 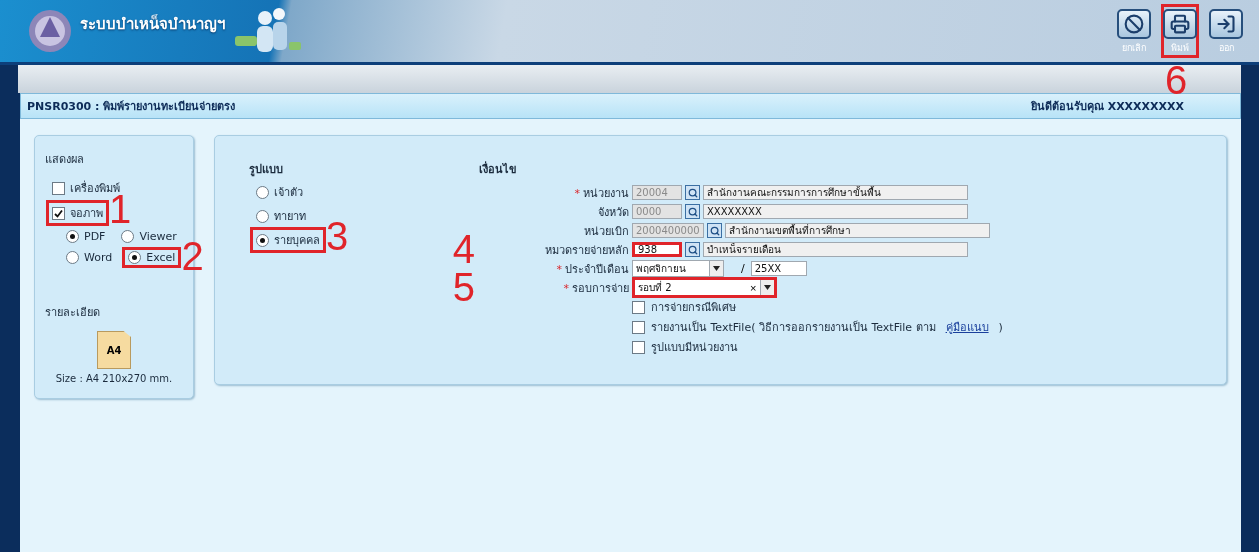 What do you see at coordinates (498, 169) in the screenshot?
I see `section-heading: เงื่อนไข` at bounding box center [498, 169].